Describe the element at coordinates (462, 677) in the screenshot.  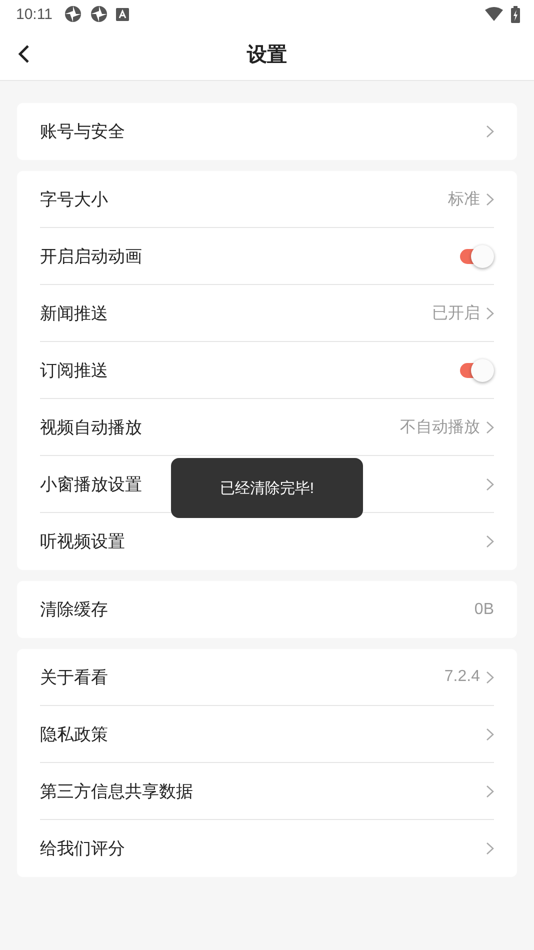
I see `setting-value: 7.2.4` at that location.